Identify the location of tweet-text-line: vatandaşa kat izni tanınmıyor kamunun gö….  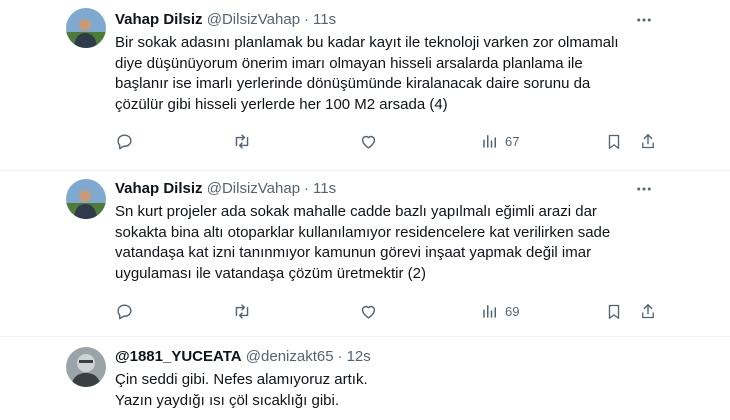
(353, 252).